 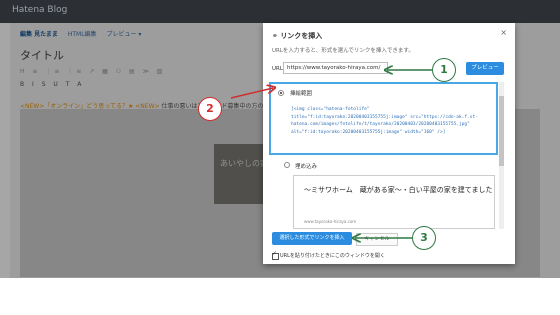 I want to click on annotation-badge-3: 3, so click(x=424, y=238).